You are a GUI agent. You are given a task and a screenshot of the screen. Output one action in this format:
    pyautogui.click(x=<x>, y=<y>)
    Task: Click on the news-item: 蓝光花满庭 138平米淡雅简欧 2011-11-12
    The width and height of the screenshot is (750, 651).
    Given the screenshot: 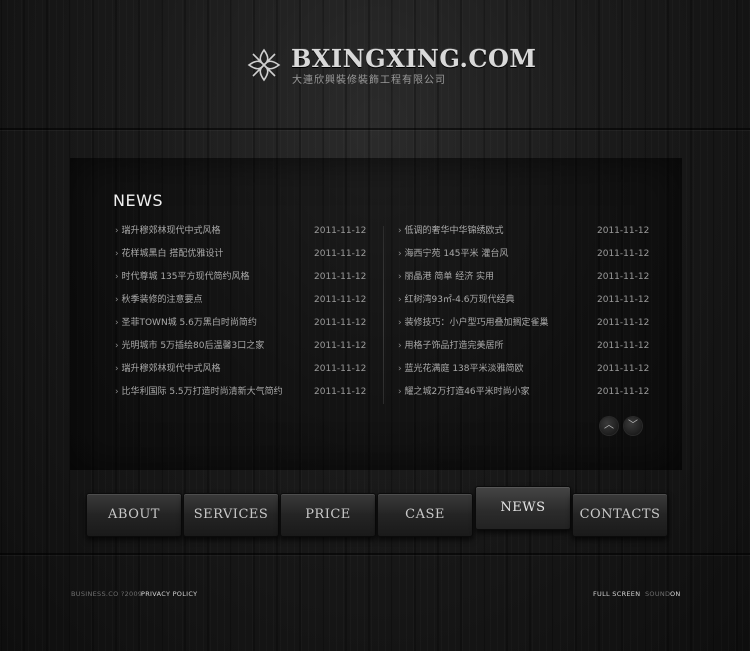 What is the action you would take?
    pyautogui.click(x=524, y=372)
    